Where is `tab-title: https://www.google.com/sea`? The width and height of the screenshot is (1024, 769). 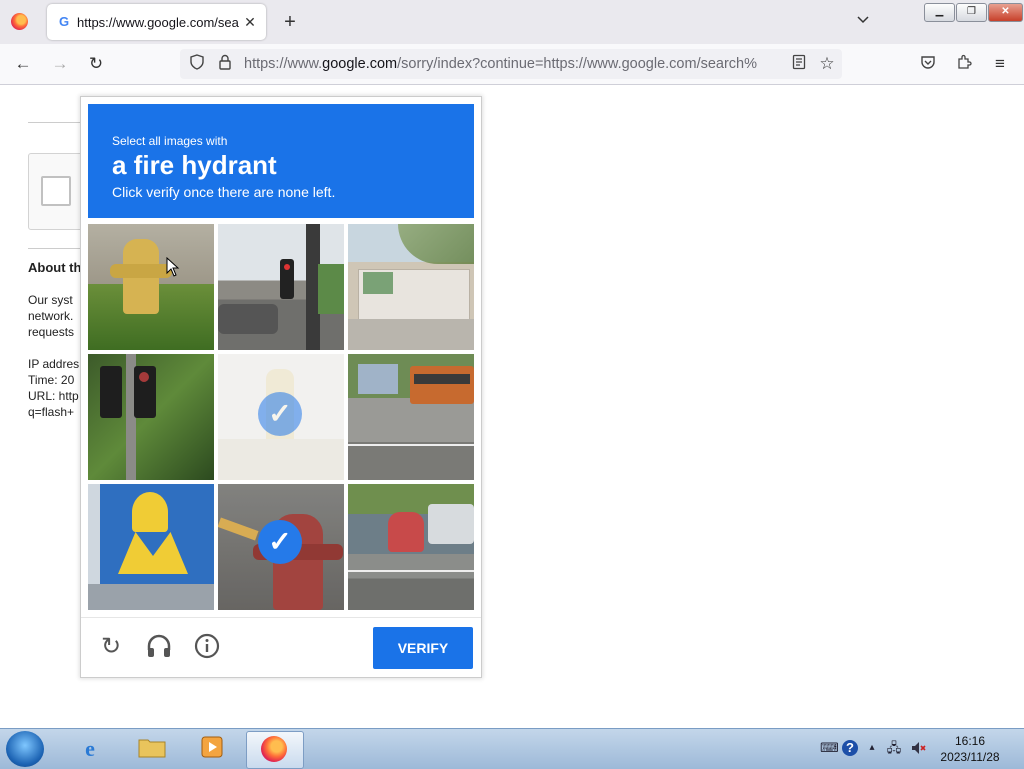 tab-title: https://www.google.com/sea is located at coordinates (158, 22).